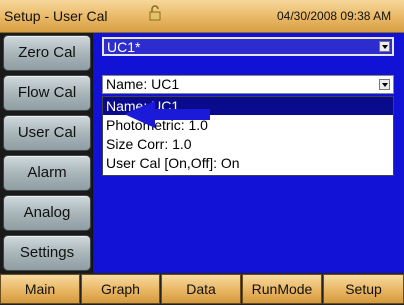 Image resolution: width=404 pixels, height=305 pixels. What do you see at coordinates (47, 253) in the screenshot?
I see `sidebar-item-settings: Settings` at bounding box center [47, 253].